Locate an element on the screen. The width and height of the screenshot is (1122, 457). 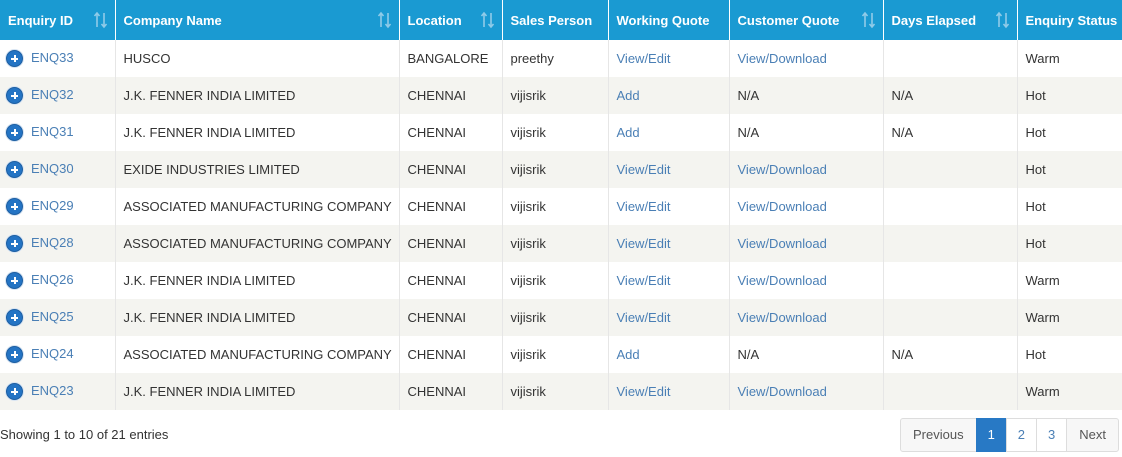
page-1-button: 1 is located at coordinates (991, 435).